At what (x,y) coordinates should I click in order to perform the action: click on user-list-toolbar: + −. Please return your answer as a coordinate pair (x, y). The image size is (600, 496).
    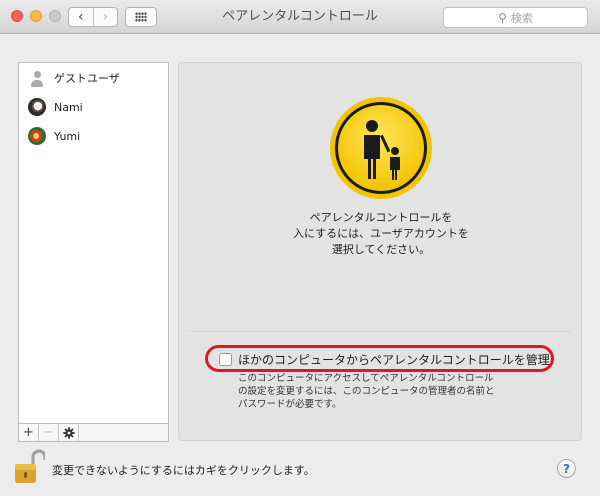
    Looking at the image, I should click on (93, 433).